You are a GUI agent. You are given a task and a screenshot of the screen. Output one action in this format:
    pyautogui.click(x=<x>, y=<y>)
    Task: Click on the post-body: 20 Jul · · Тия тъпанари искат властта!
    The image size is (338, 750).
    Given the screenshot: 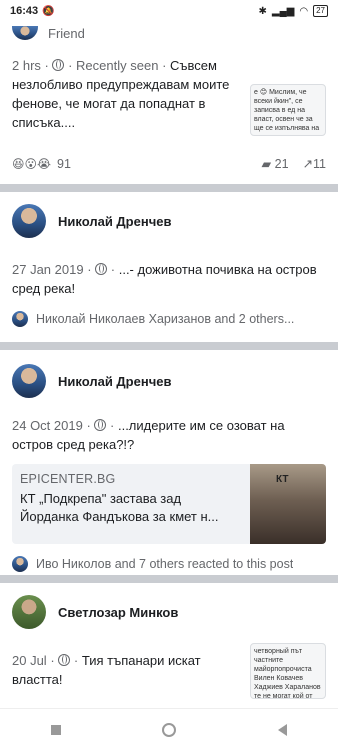 What is the action you would take?
    pyautogui.click(x=127, y=670)
    